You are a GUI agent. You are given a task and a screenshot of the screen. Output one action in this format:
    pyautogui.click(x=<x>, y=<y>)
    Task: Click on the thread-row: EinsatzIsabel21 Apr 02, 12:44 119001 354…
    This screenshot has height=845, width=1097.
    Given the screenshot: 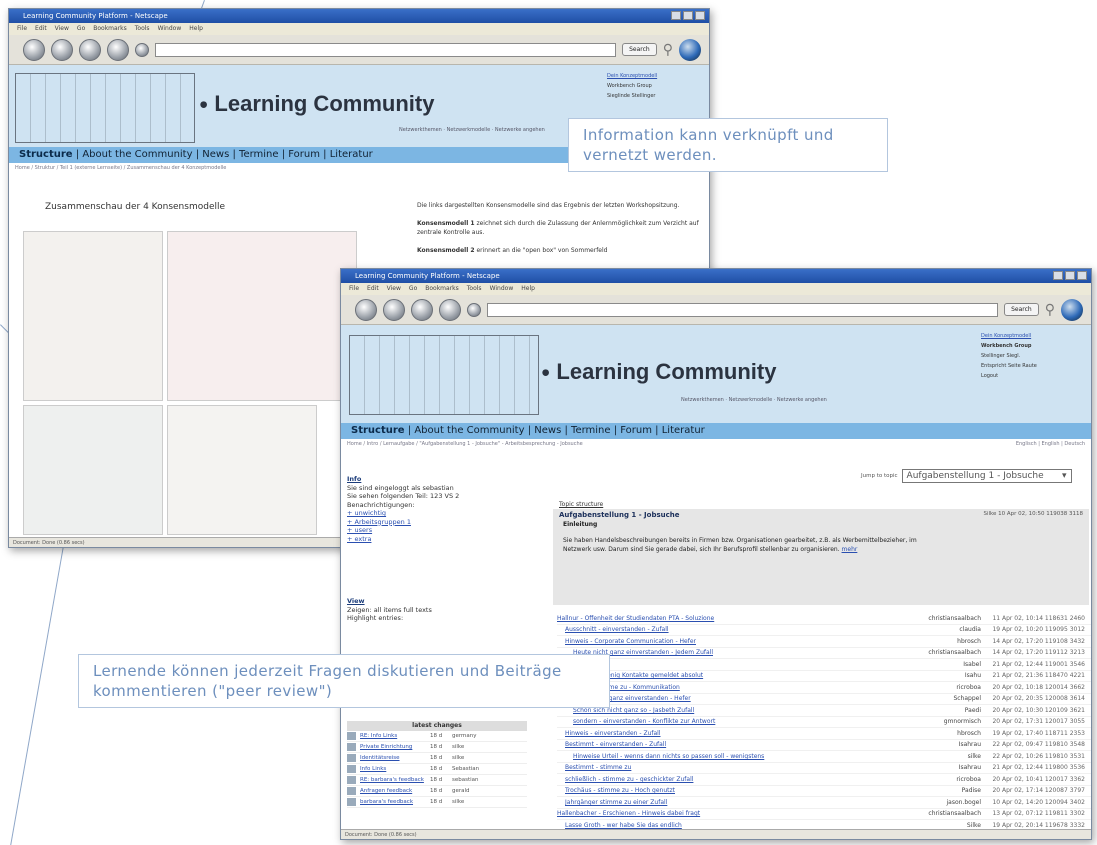 What is the action you would take?
    pyautogui.click(x=824, y=665)
    